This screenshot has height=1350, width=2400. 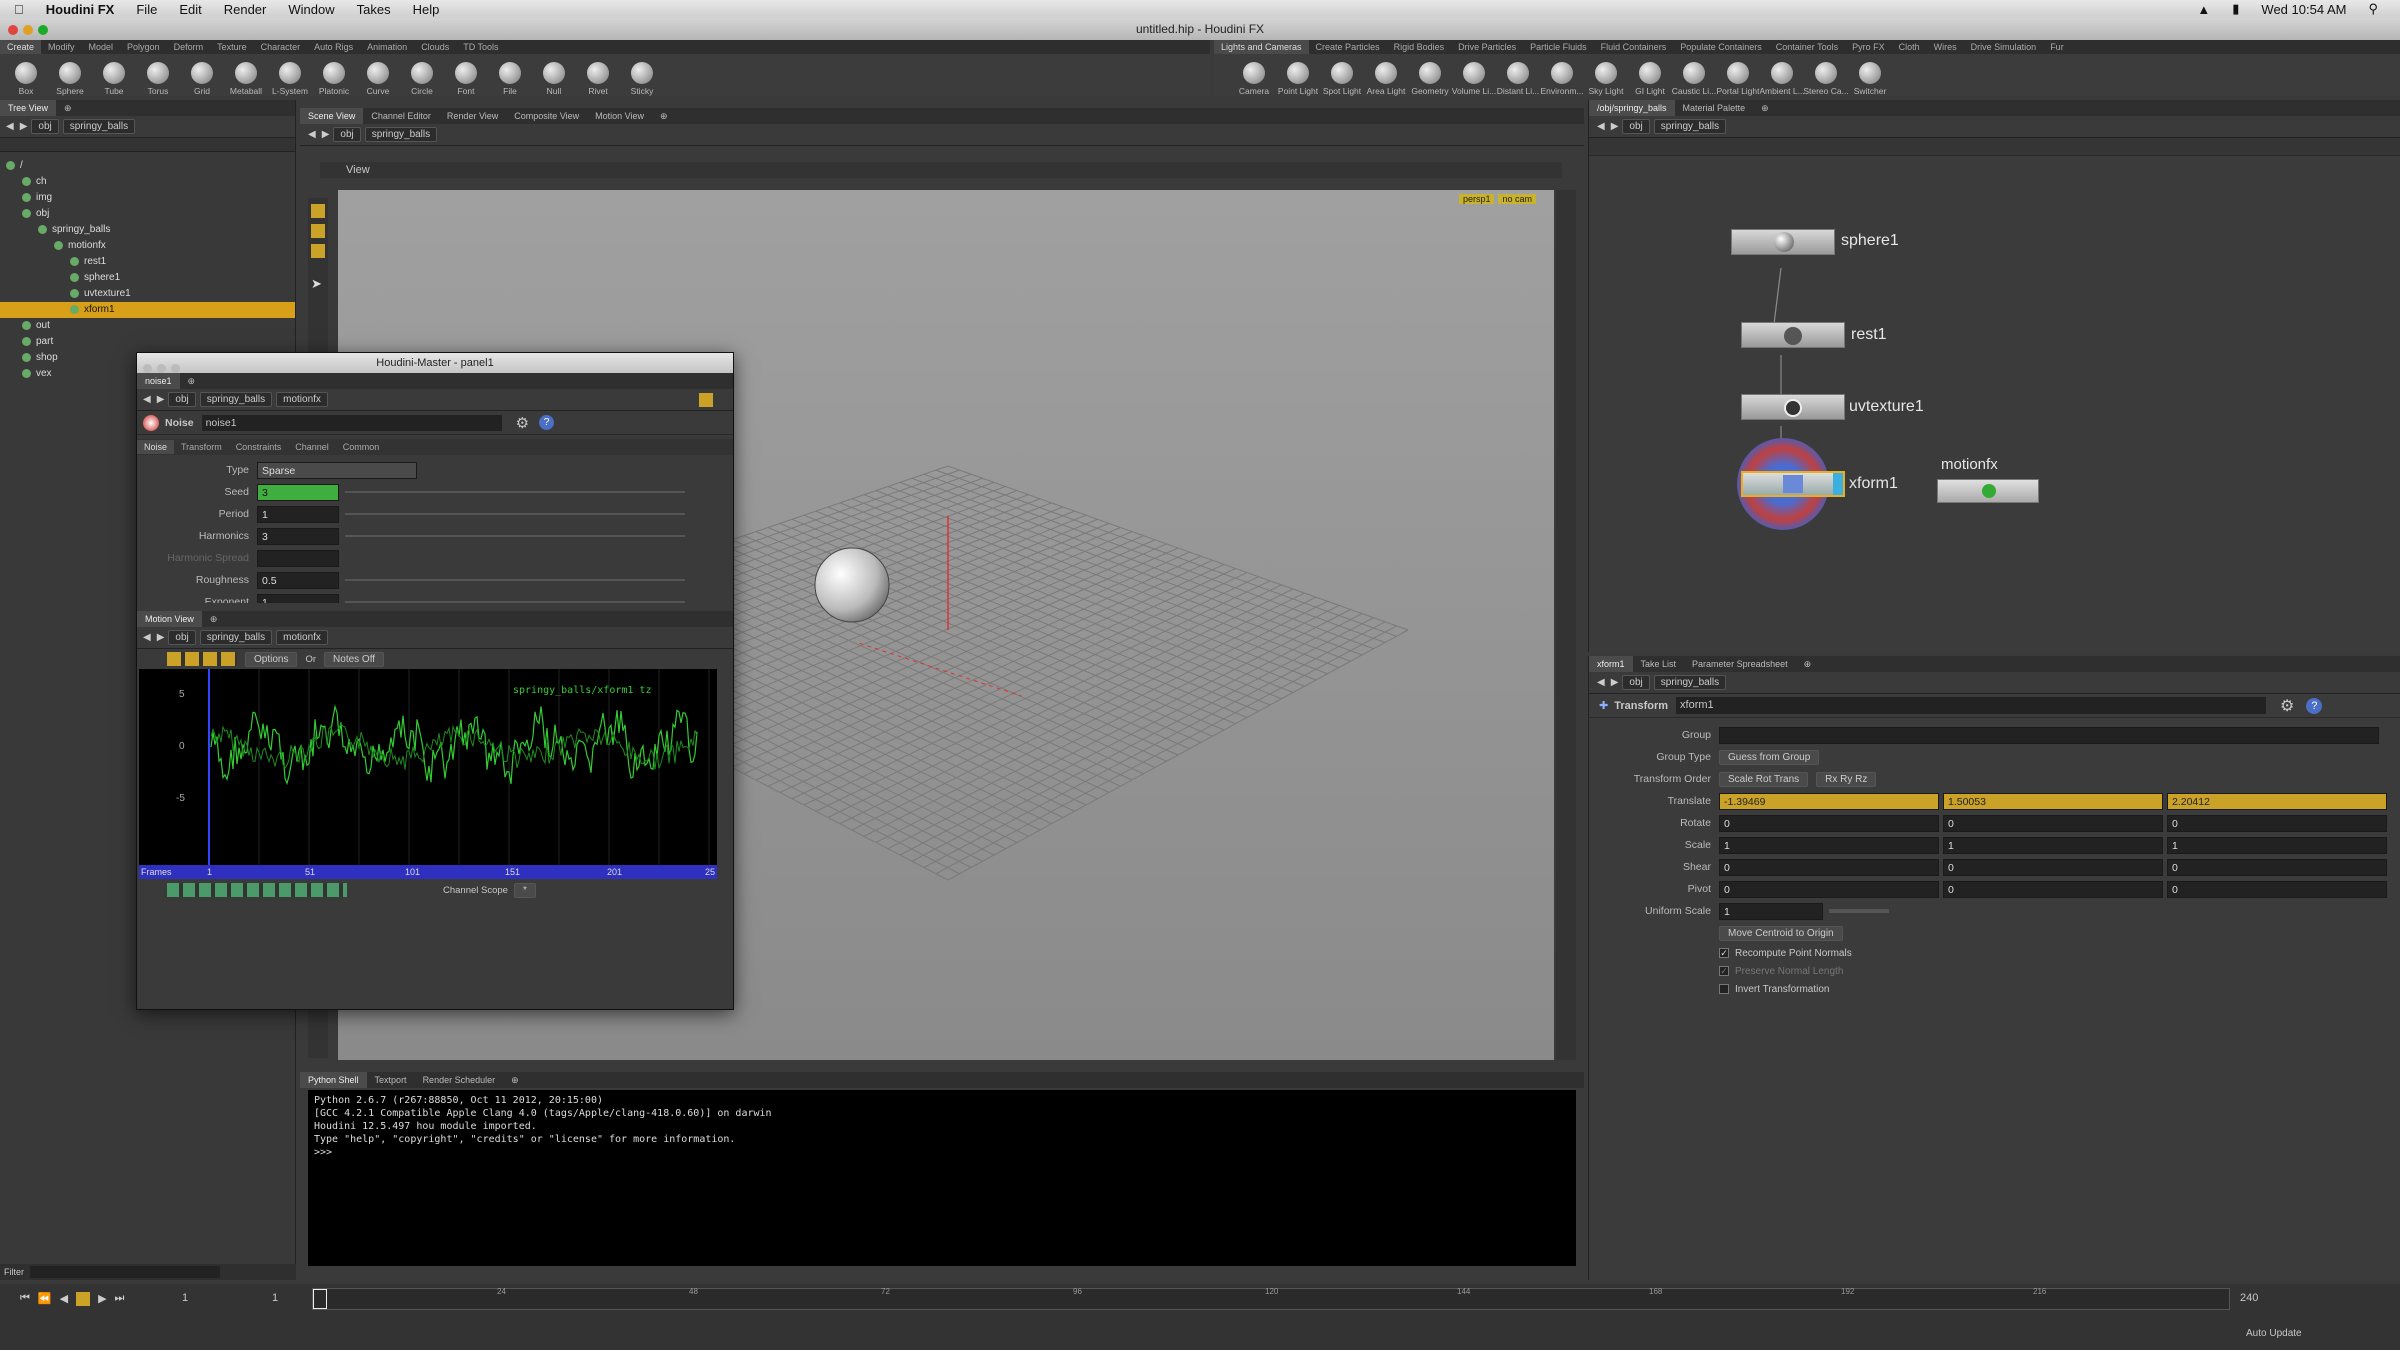 I want to click on node-motionfx, so click(x=1988, y=491).